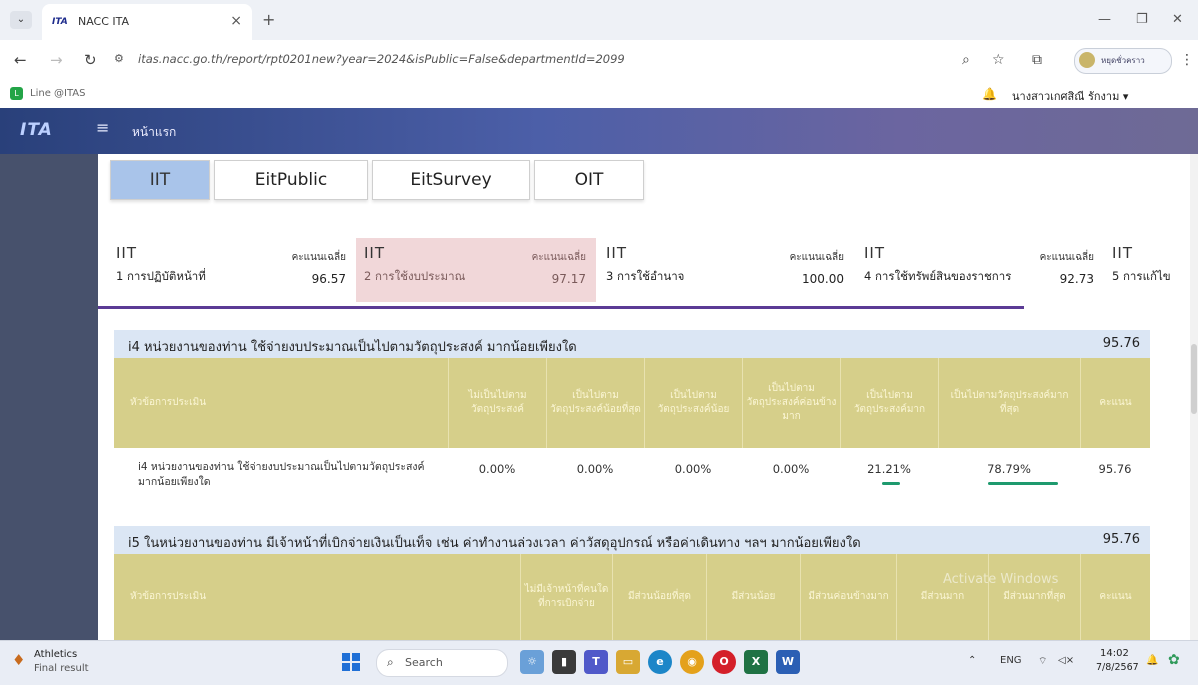  I want to click on col-most: เป็นไปตามวัตถุประสงค์มากที่สุด, so click(1009, 403).